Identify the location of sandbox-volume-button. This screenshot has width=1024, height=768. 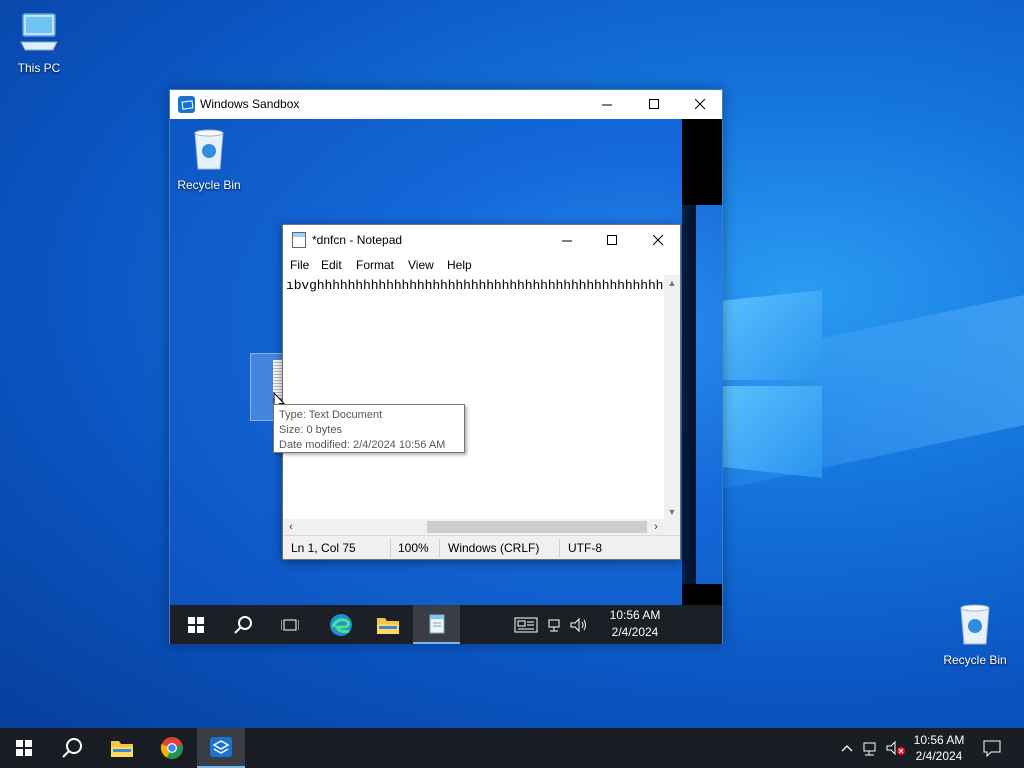
(579, 624).